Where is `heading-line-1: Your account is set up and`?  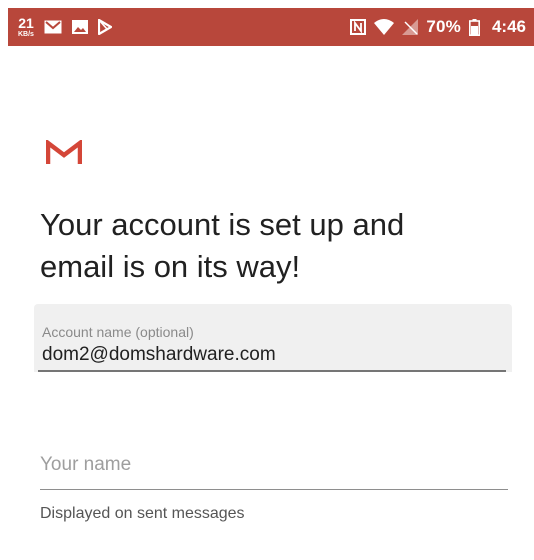 heading-line-1: Your account is set up and is located at coordinates (222, 224).